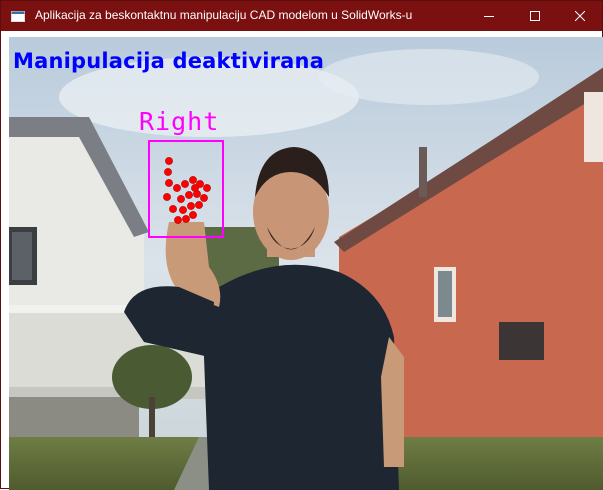 This screenshot has height=490, width=603. I want to click on minimize-button, so click(489, 16).